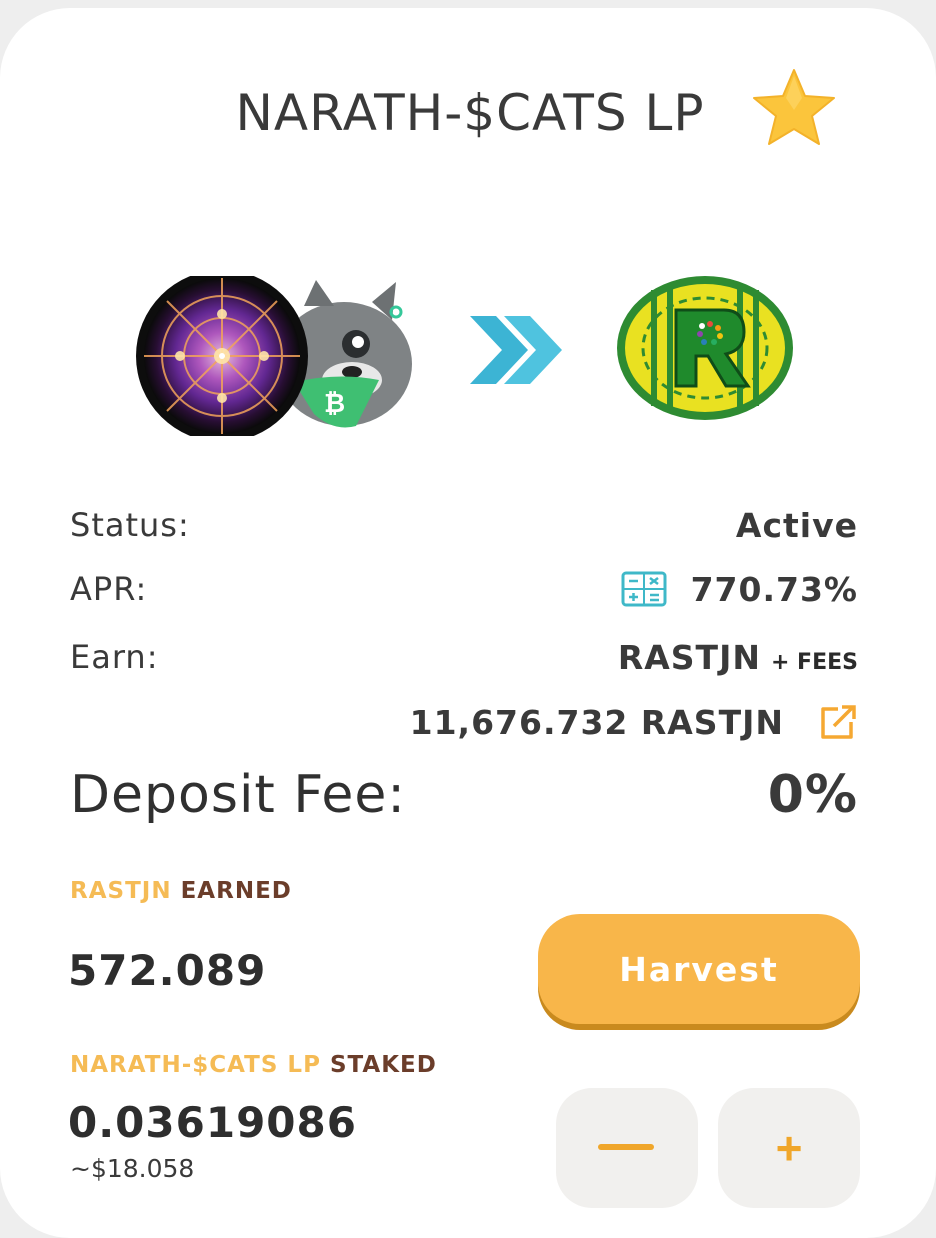 The width and height of the screenshot is (936, 1238). Describe the element at coordinates (236, 891) in the screenshot. I see `earned-label-suffix: EARNED` at that location.